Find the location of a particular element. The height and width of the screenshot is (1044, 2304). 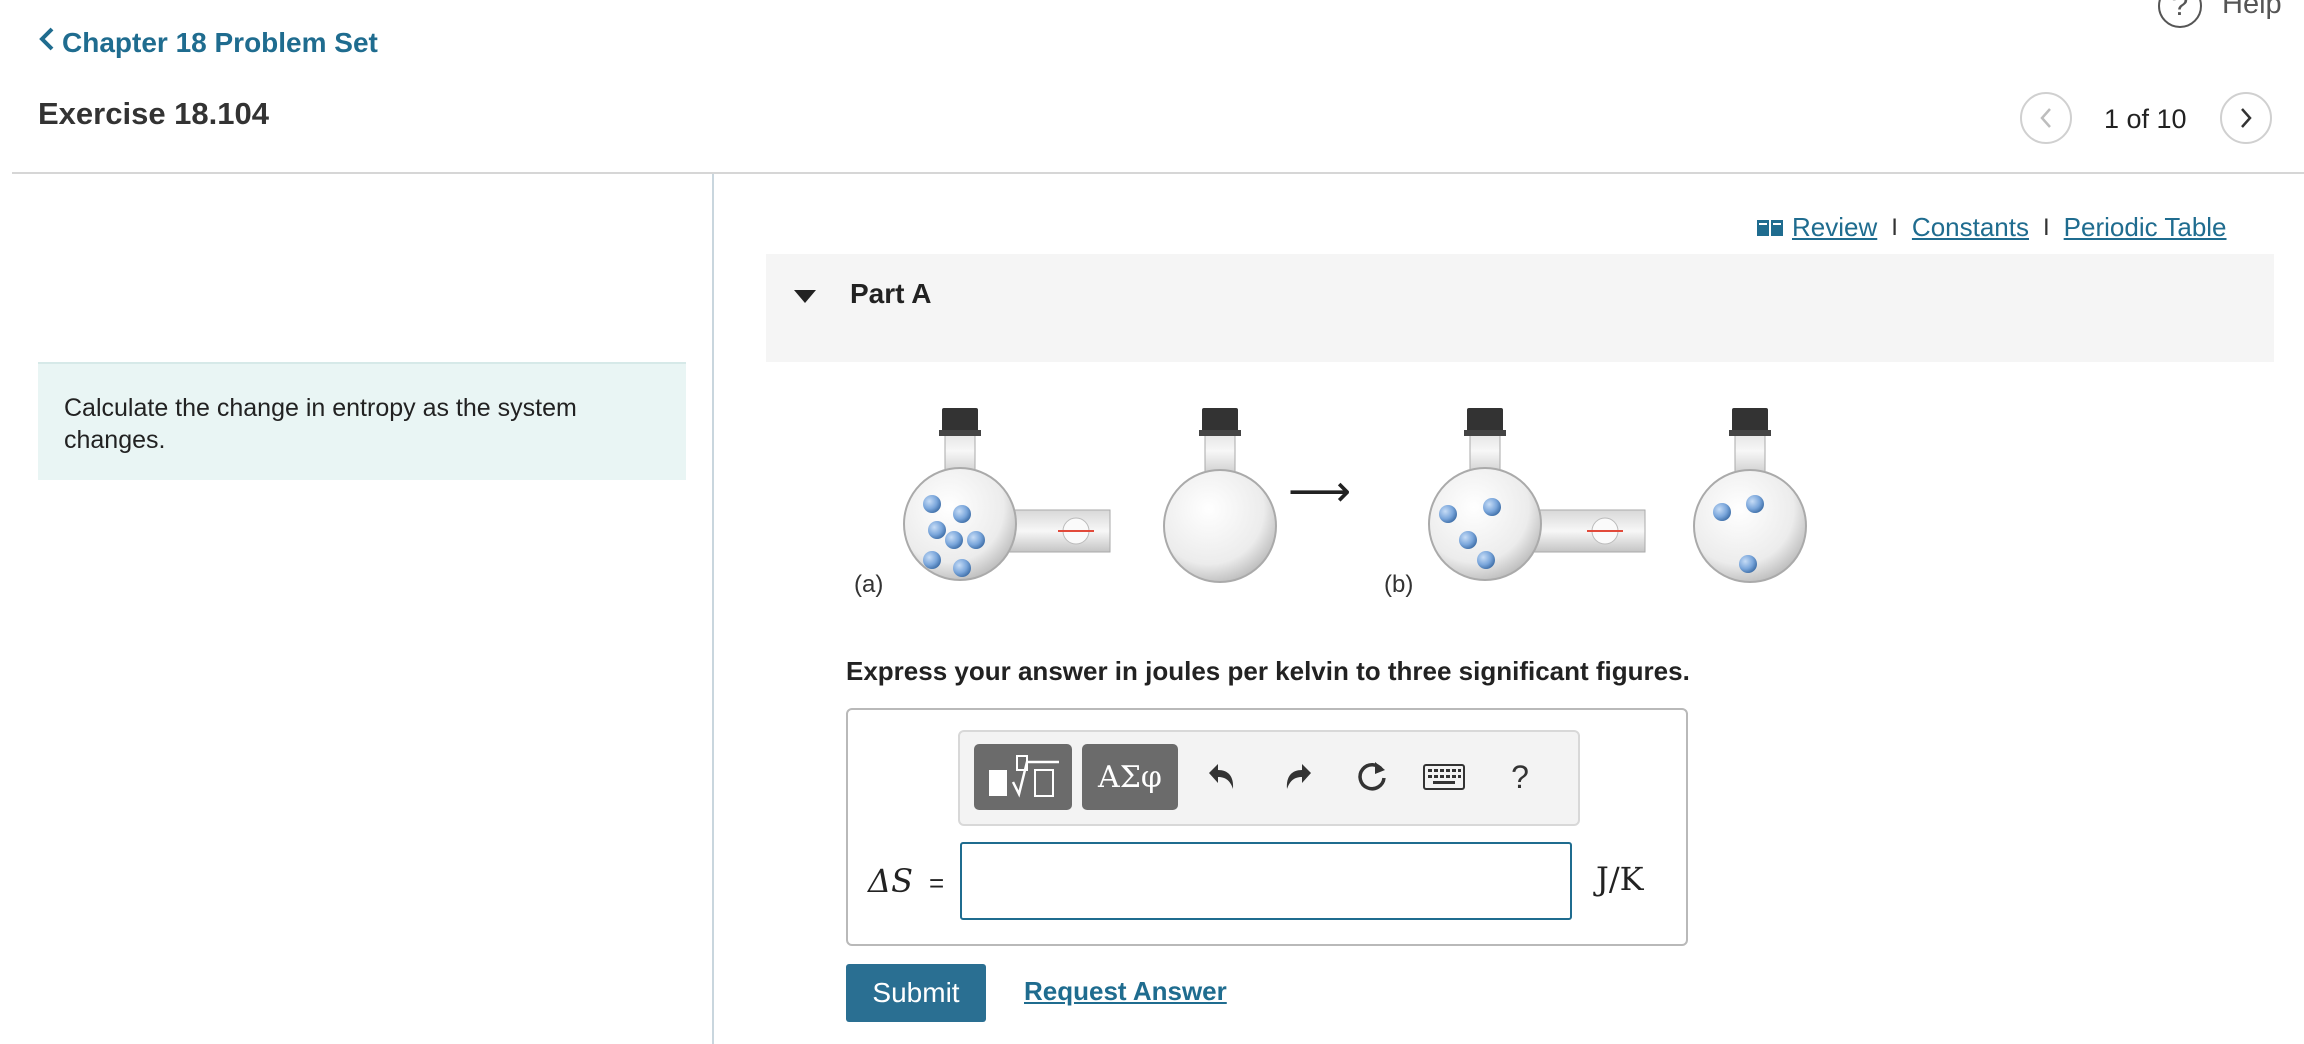

page-title: Exercise 18.104 is located at coordinates (153, 113).